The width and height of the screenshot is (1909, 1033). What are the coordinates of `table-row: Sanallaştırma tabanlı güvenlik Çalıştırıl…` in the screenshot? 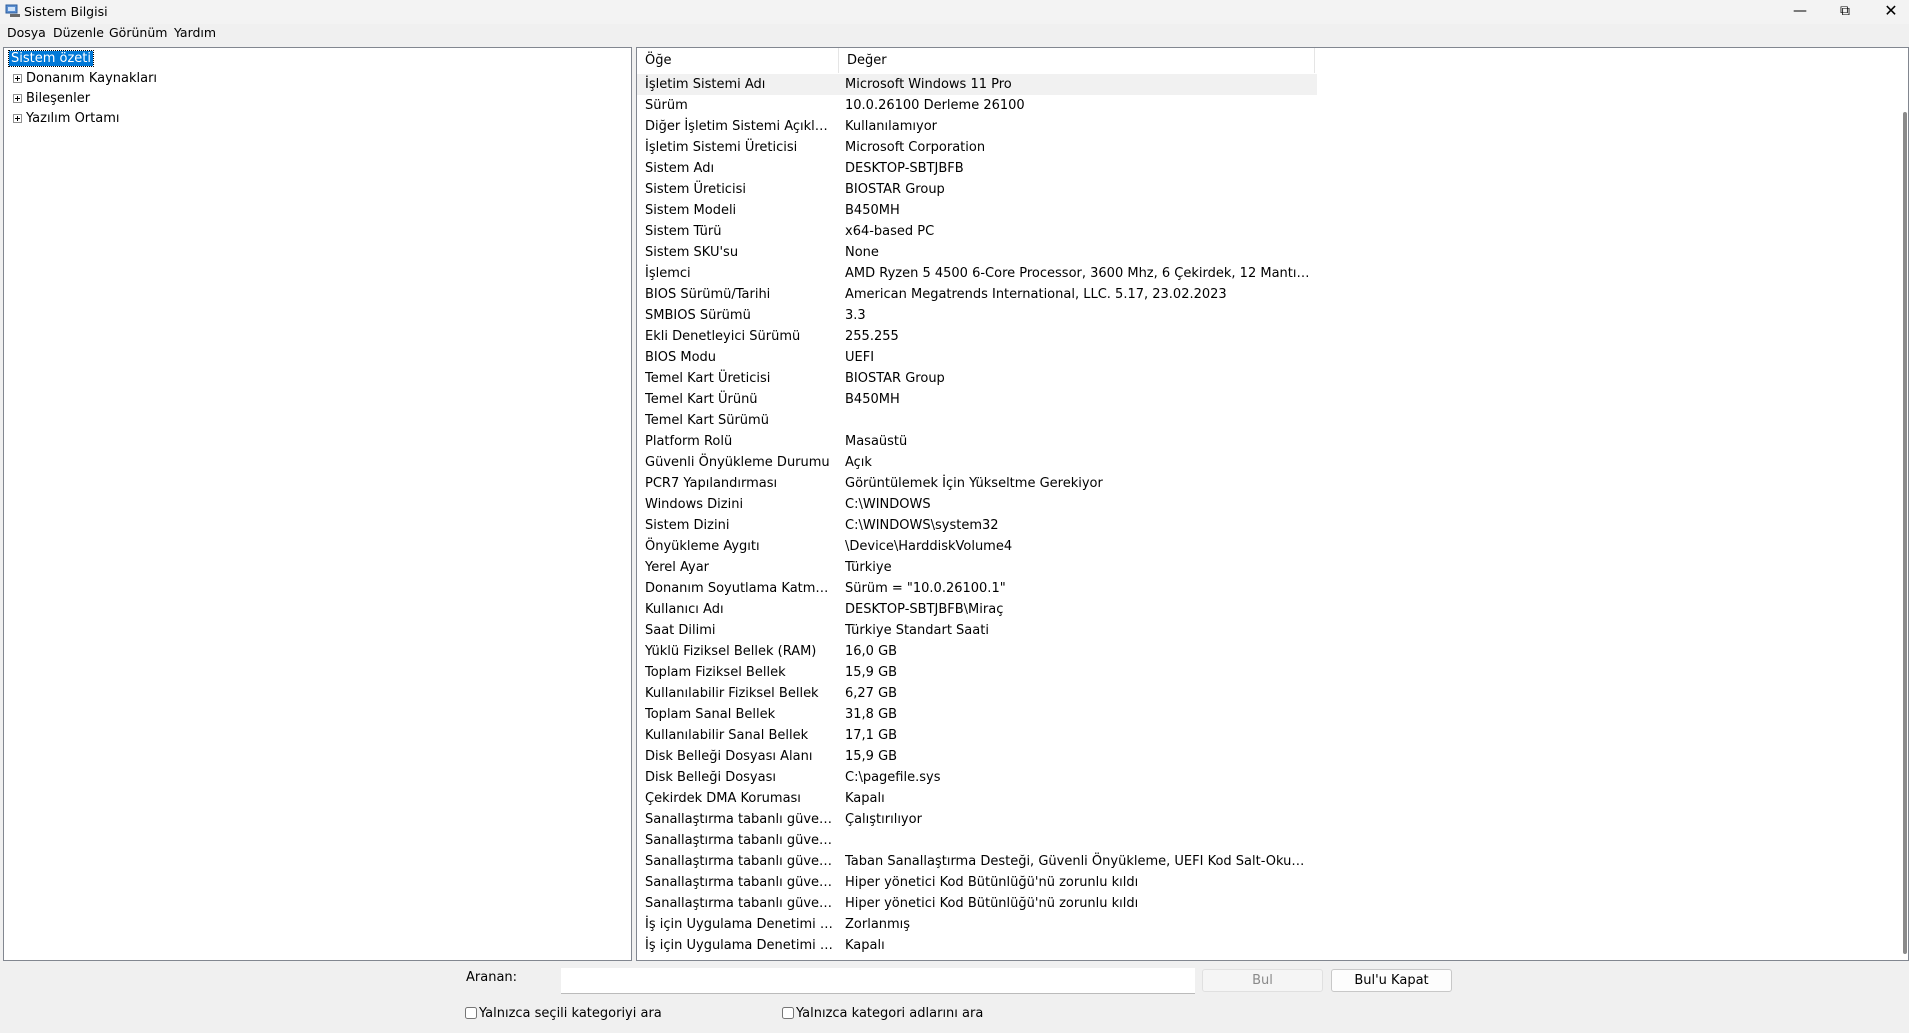 It's located at (977, 819).